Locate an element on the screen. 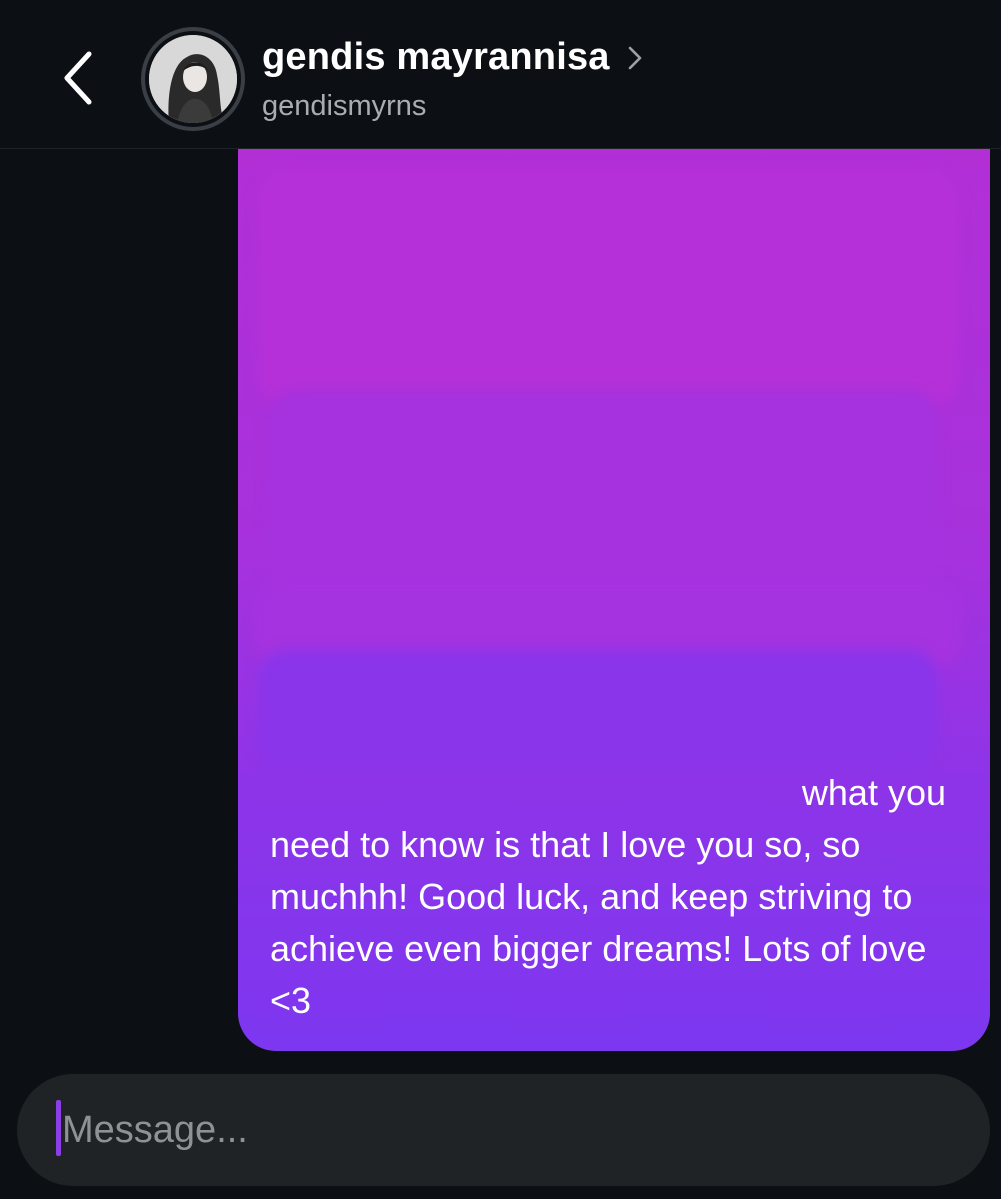 Image resolution: width=1001 pixels, height=1199 pixels. avatar is located at coordinates (193, 79).